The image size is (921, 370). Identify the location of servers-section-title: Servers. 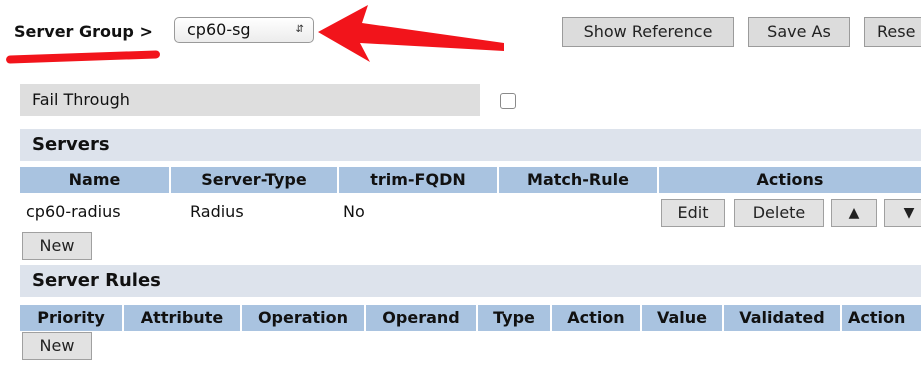
(470, 145).